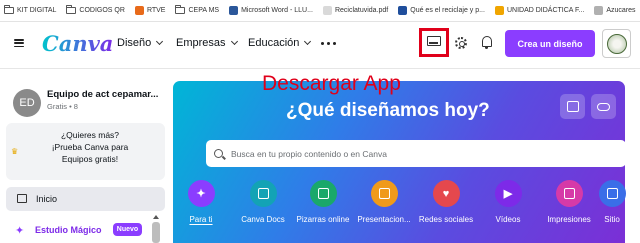  I want to click on category-pizarras: Pizarras online, so click(323, 202).